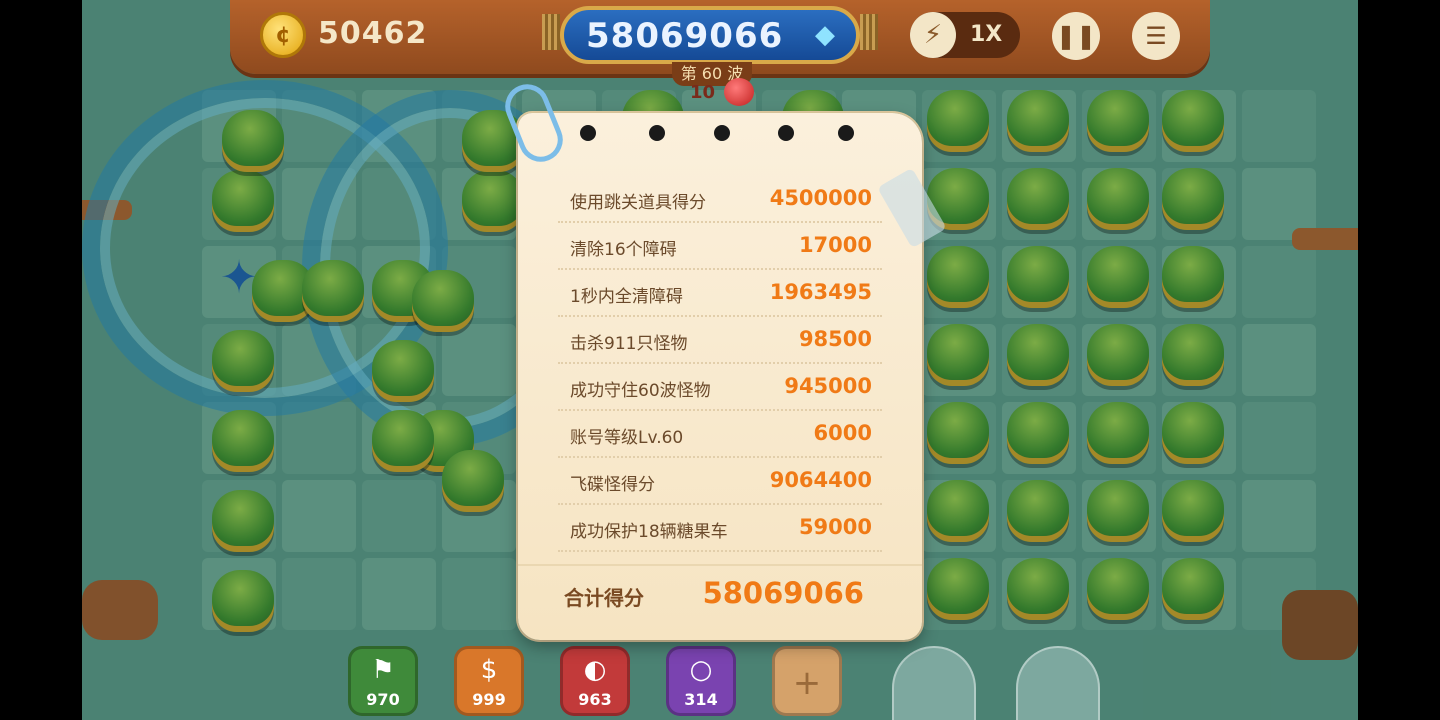  I want to click on candy-icon: ◆, so click(825, 35).